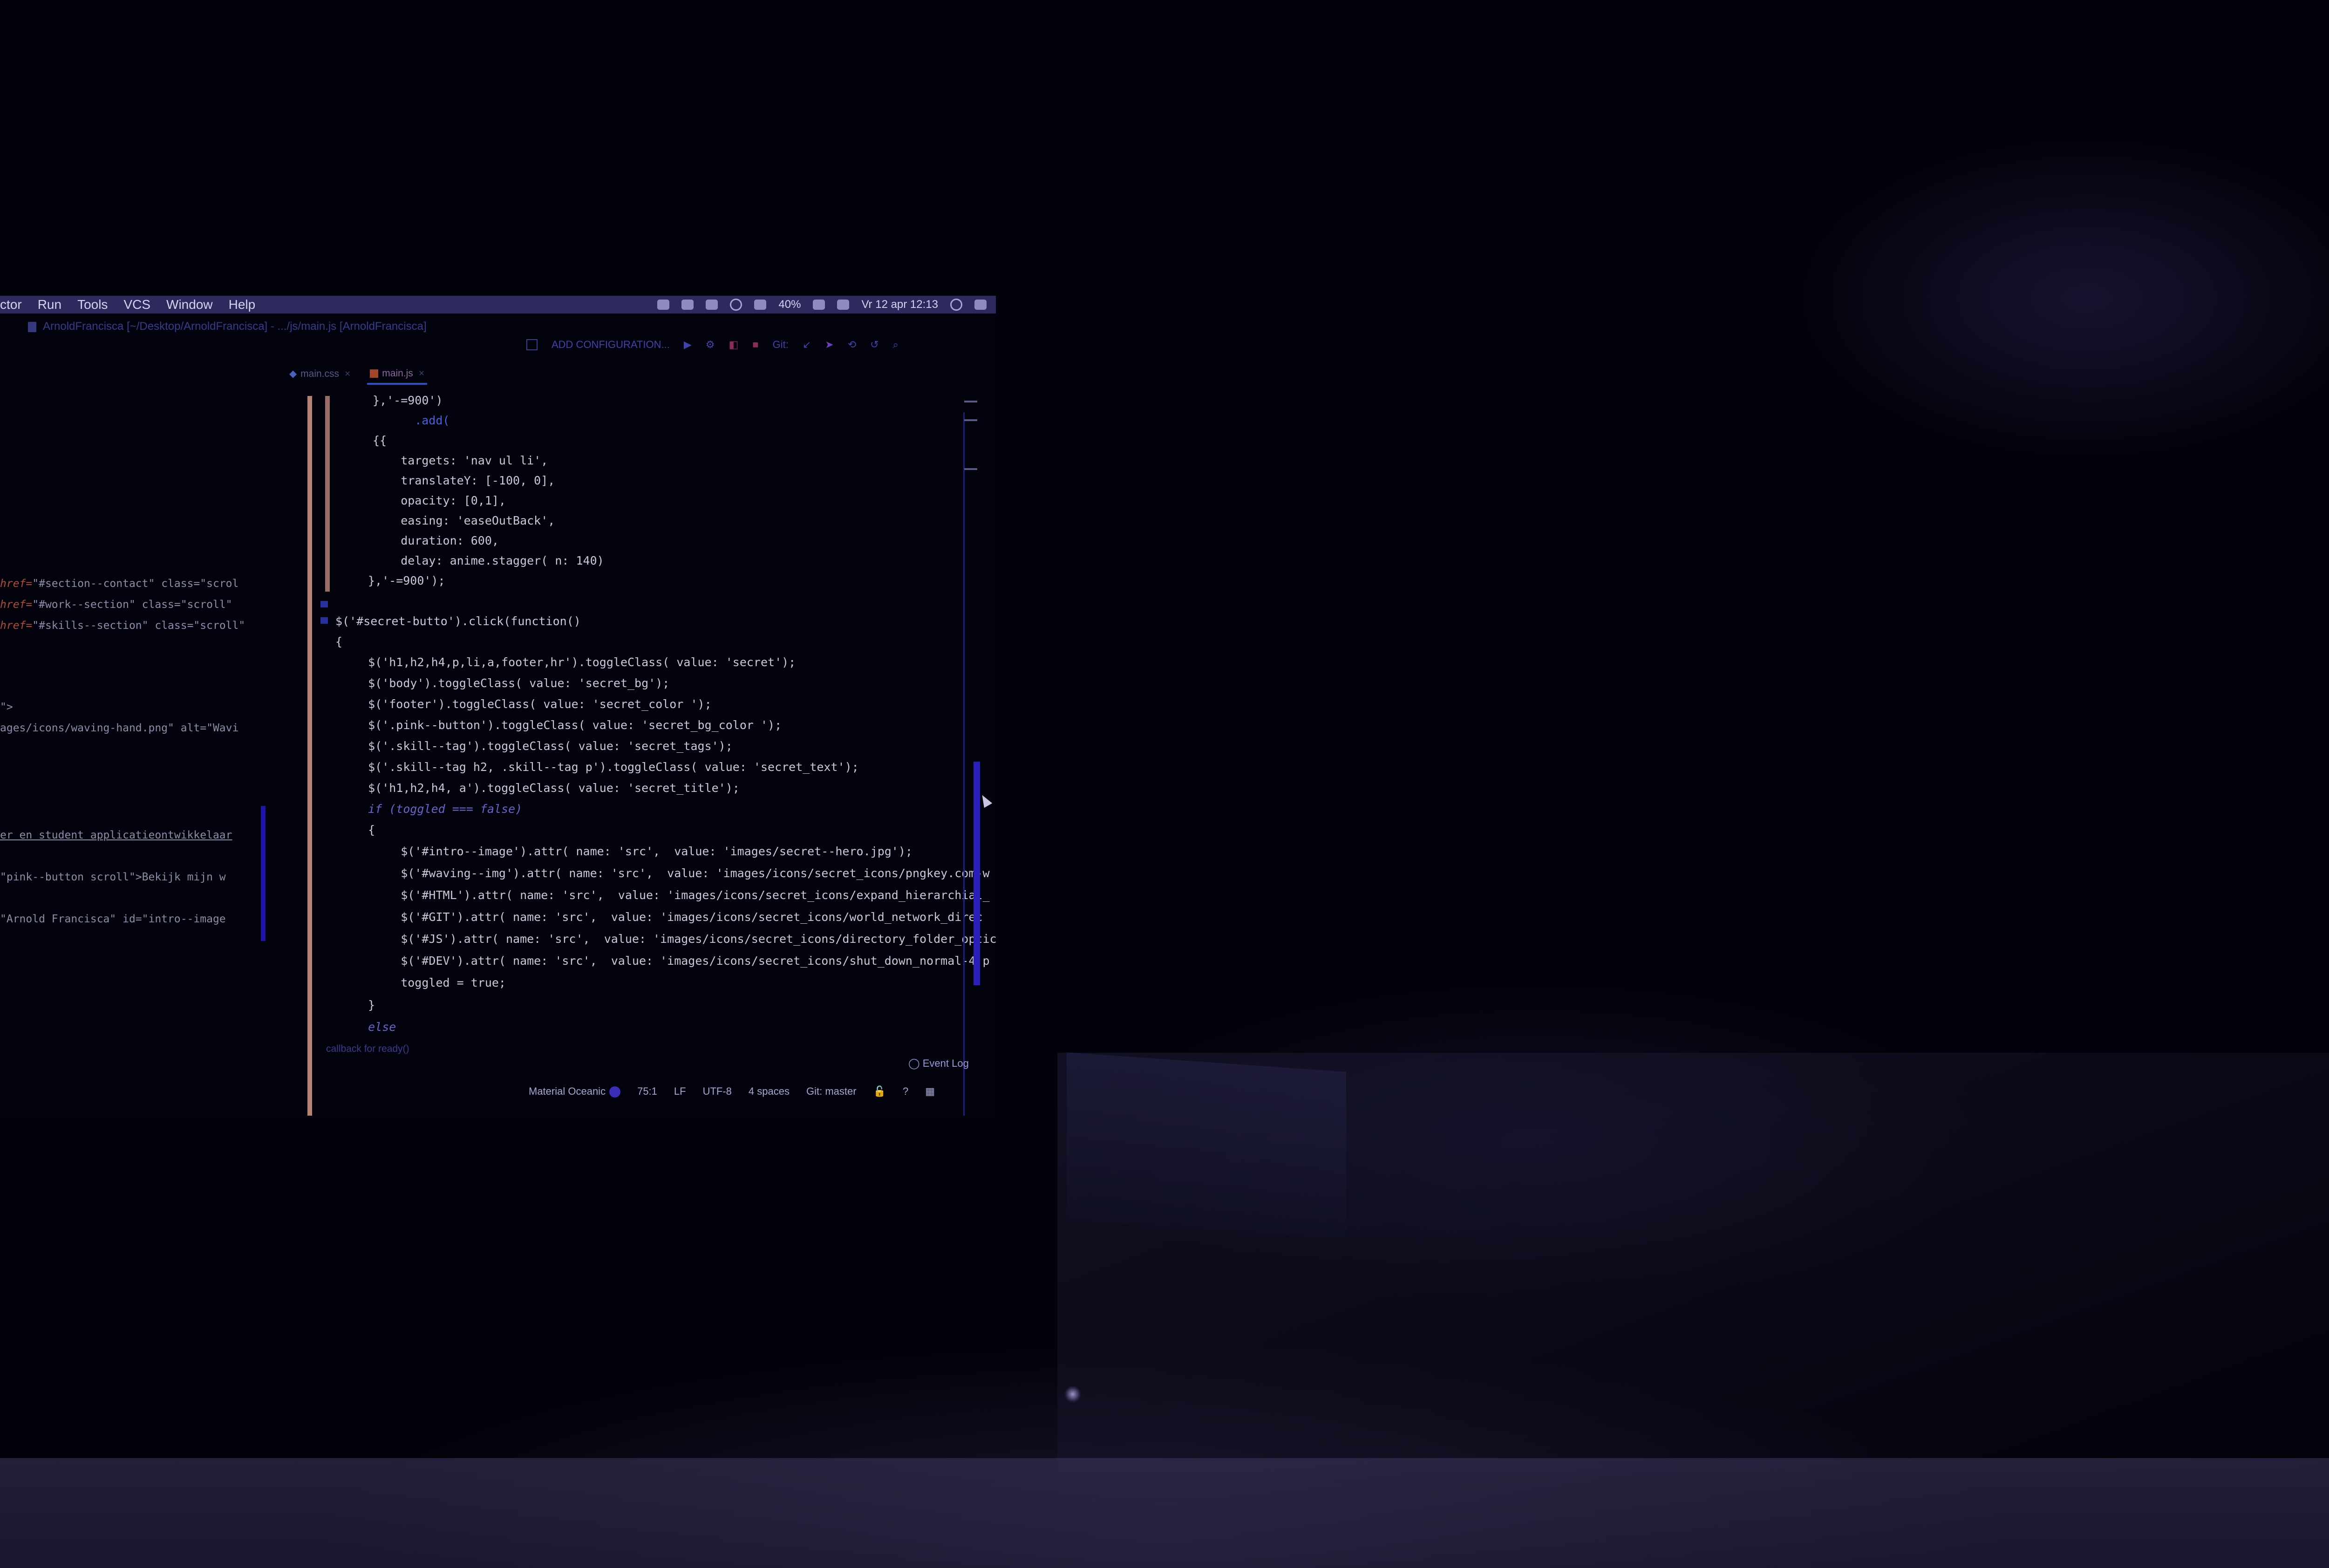  Describe the element at coordinates (829, 345) in the screenshot. I see `git-push-icon: ➤` at that location.